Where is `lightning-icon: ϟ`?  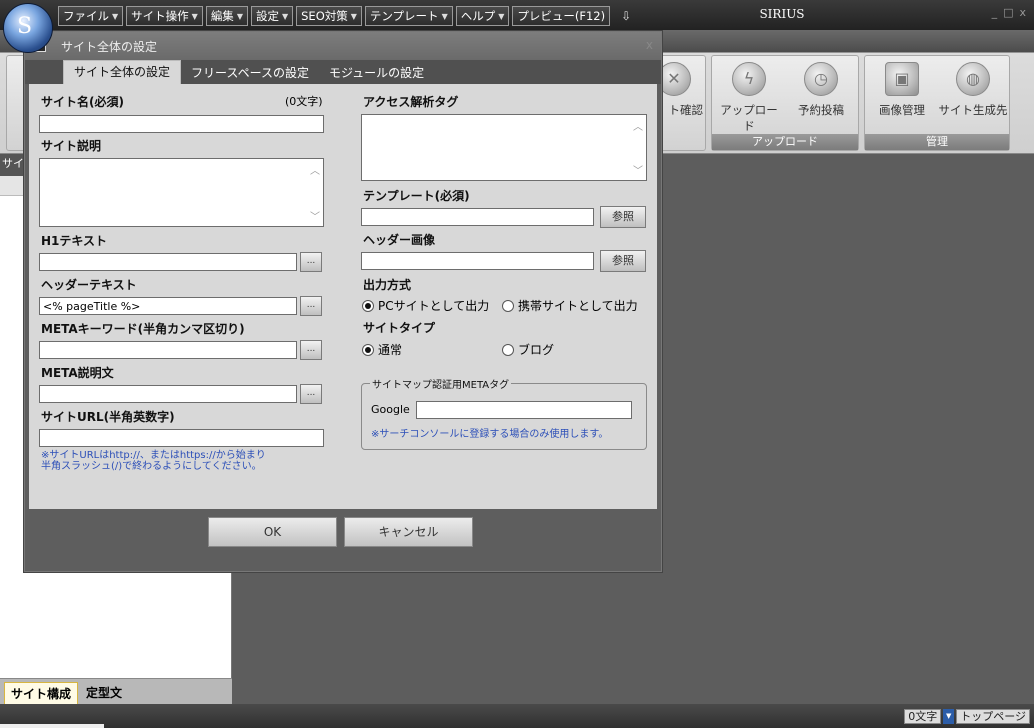
lightning-icon: ϟ is located at coordinates (749, 79).